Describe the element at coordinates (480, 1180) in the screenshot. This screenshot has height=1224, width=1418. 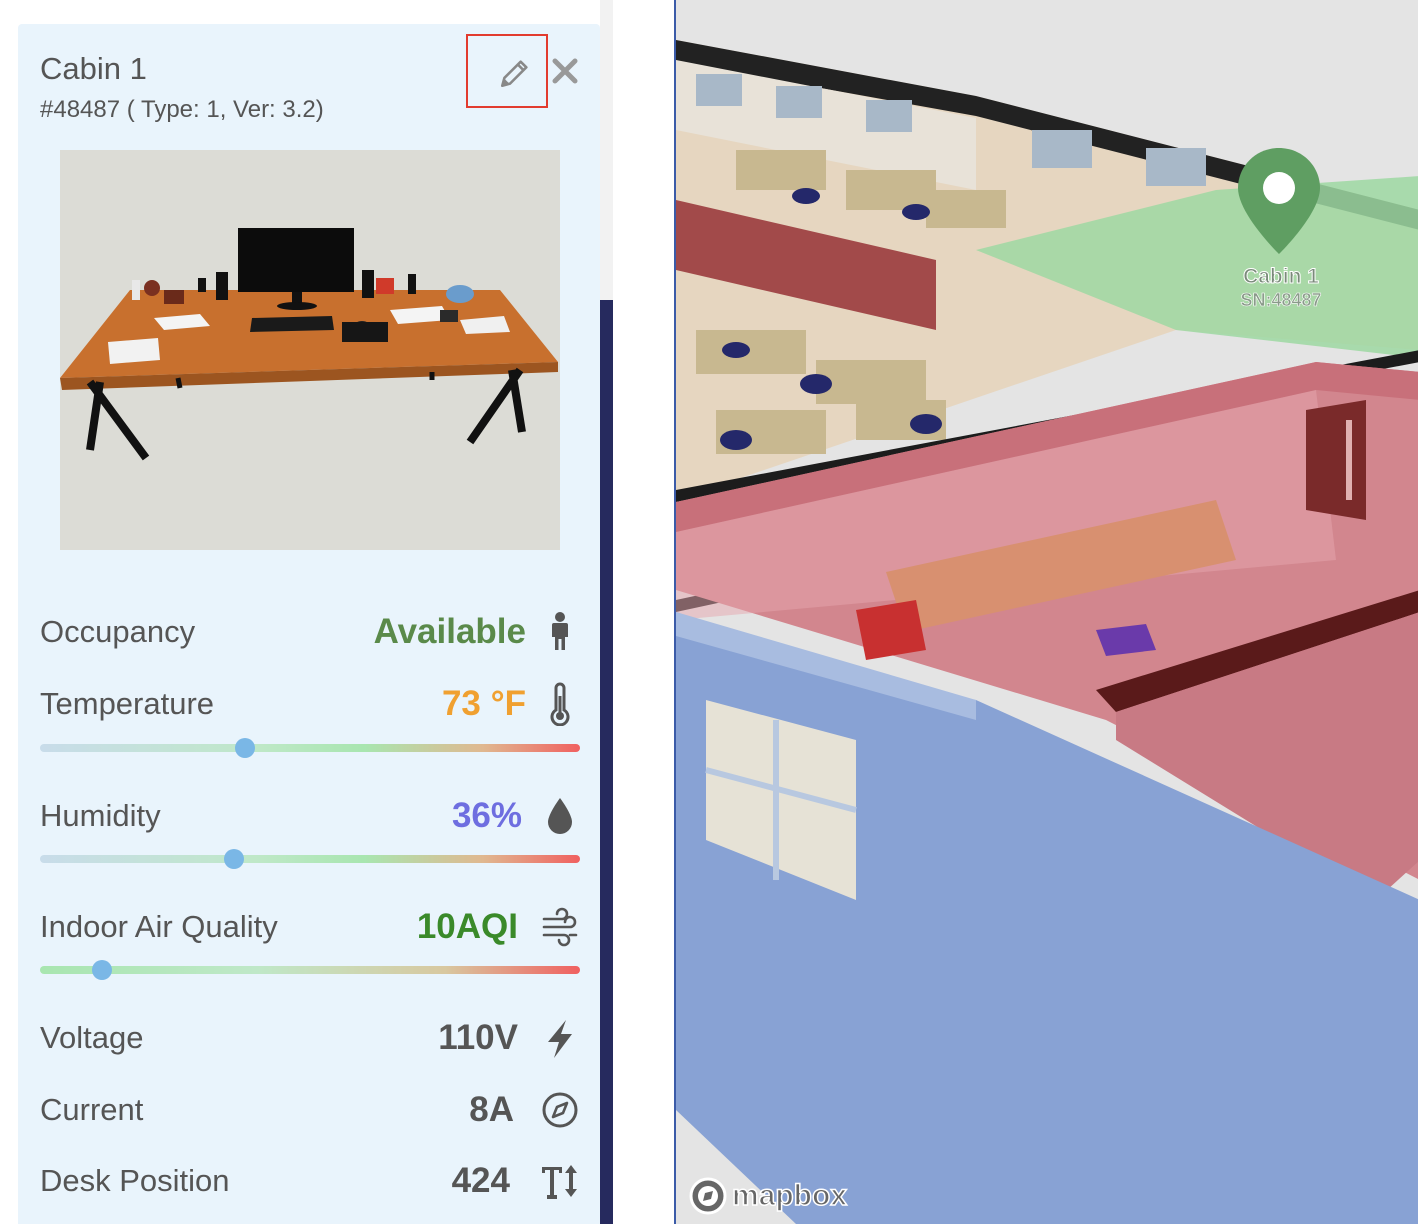
I see `desk-position-value: 424` at that location.